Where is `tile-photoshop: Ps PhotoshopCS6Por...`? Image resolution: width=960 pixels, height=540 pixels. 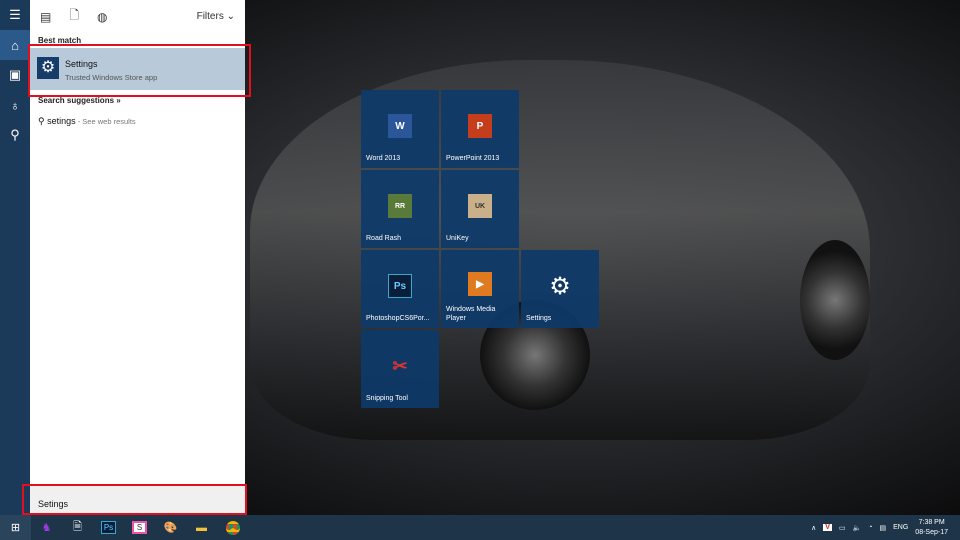 tile-photoshop: Ps PhotoshopCS6Por... is located at coordinates (400, 289).